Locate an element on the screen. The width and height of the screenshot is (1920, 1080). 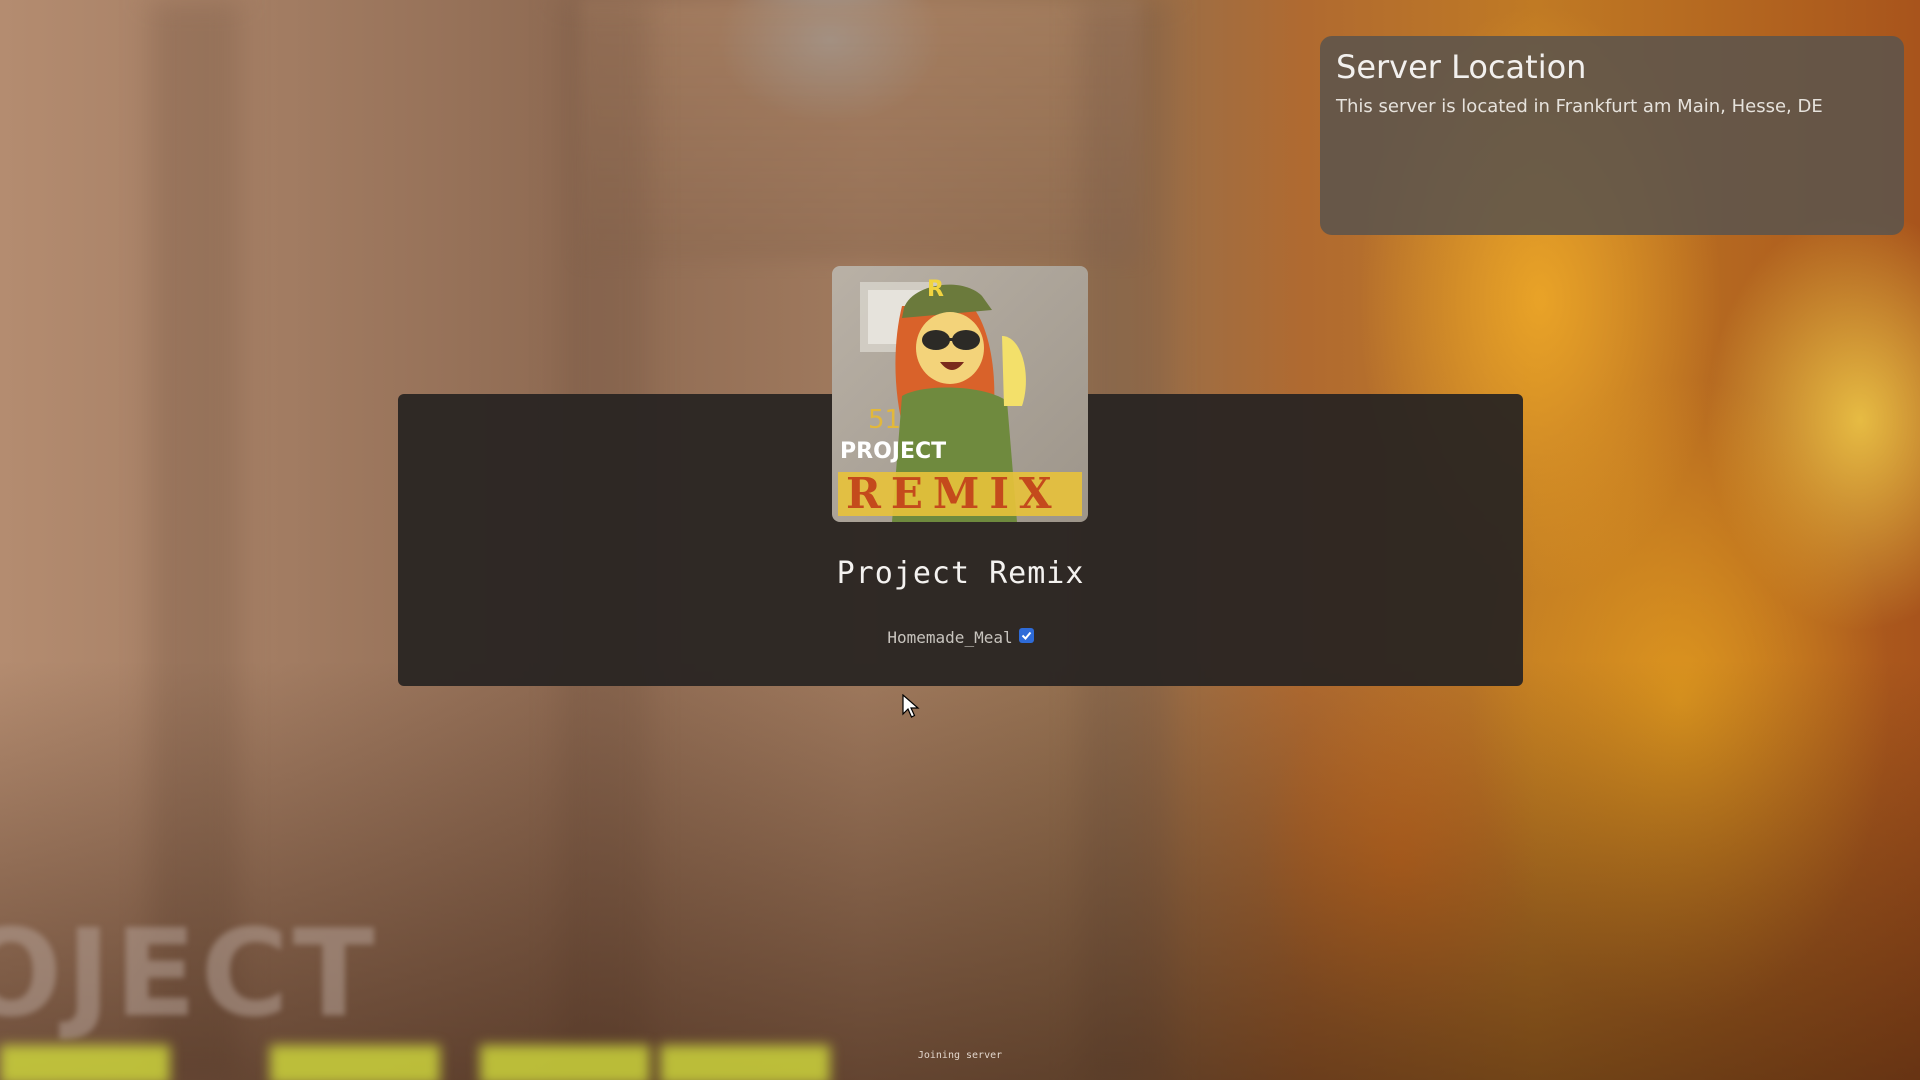
server-icon: R 51 PROJECT REMIX is located at coordinates (960, 394).